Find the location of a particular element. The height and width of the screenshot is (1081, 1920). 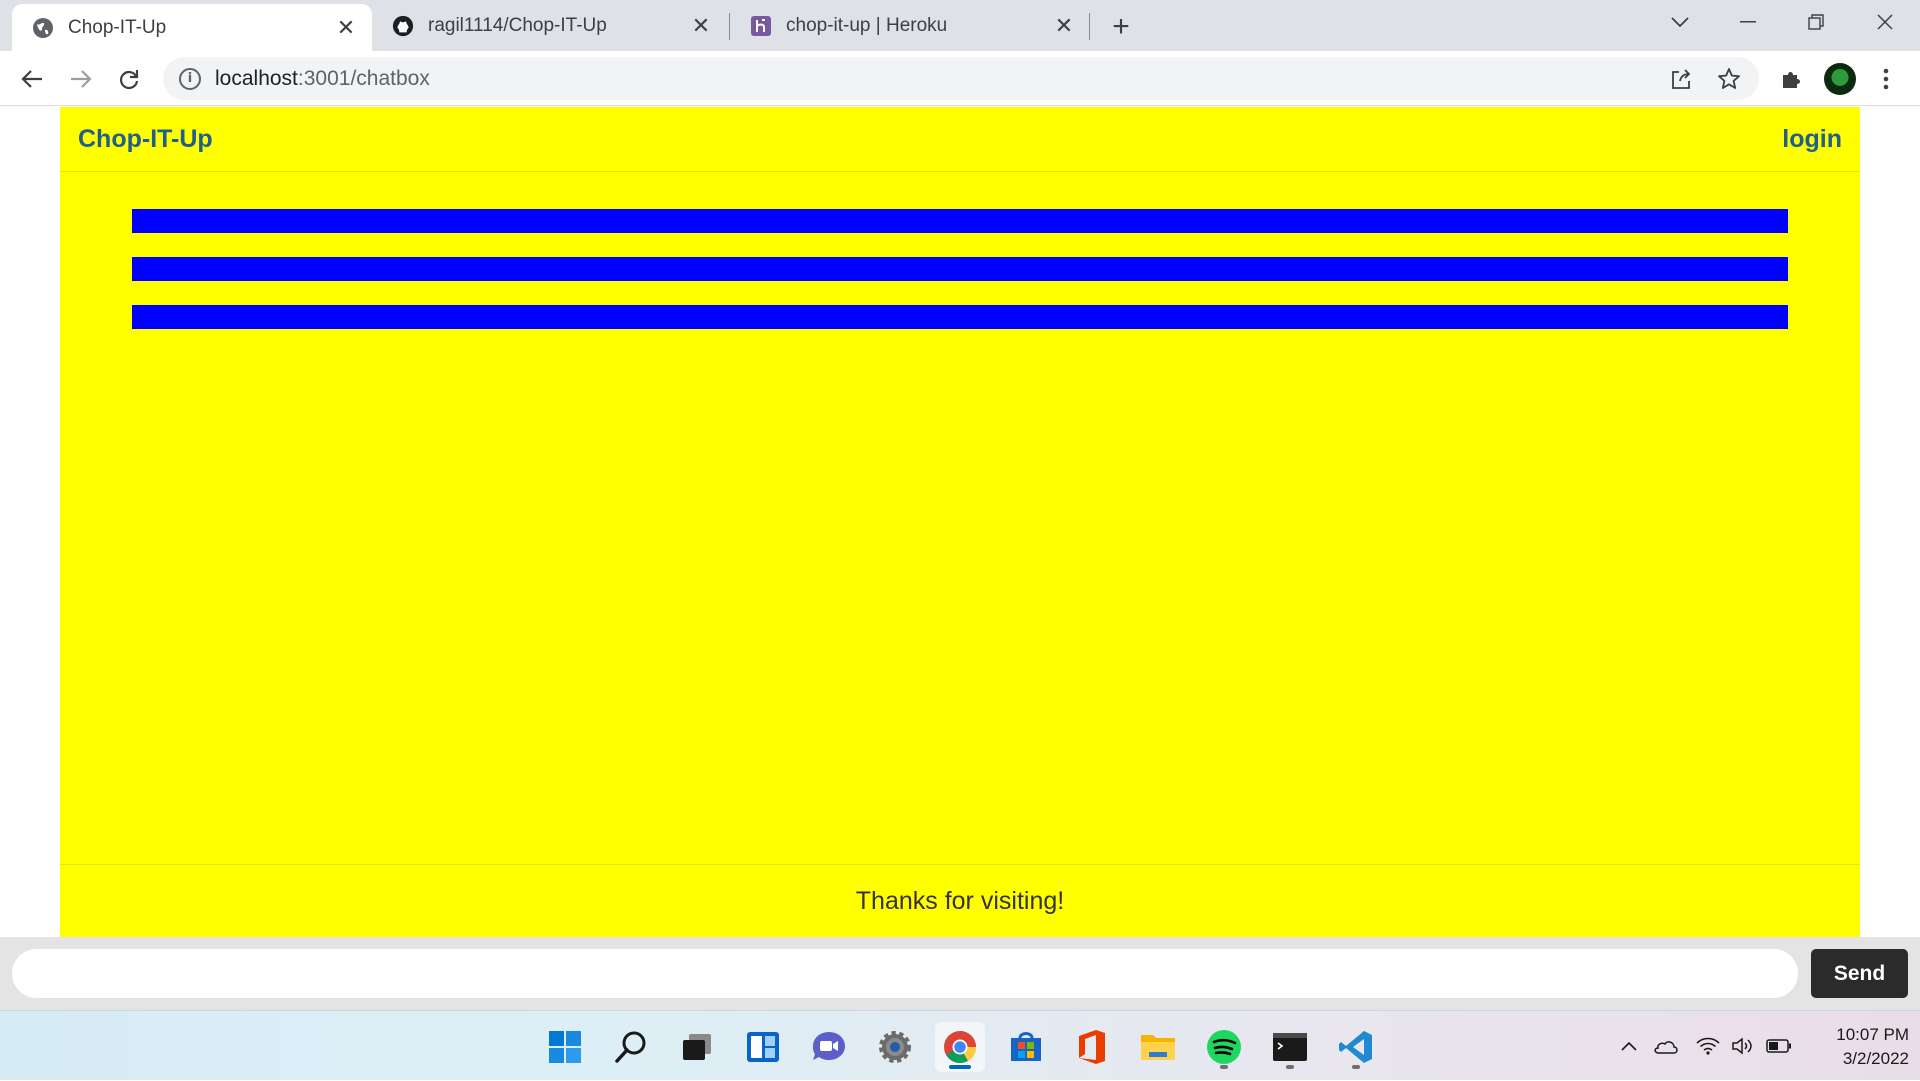

extensions-puzzle-icon is located at coordinates (1791, 79).